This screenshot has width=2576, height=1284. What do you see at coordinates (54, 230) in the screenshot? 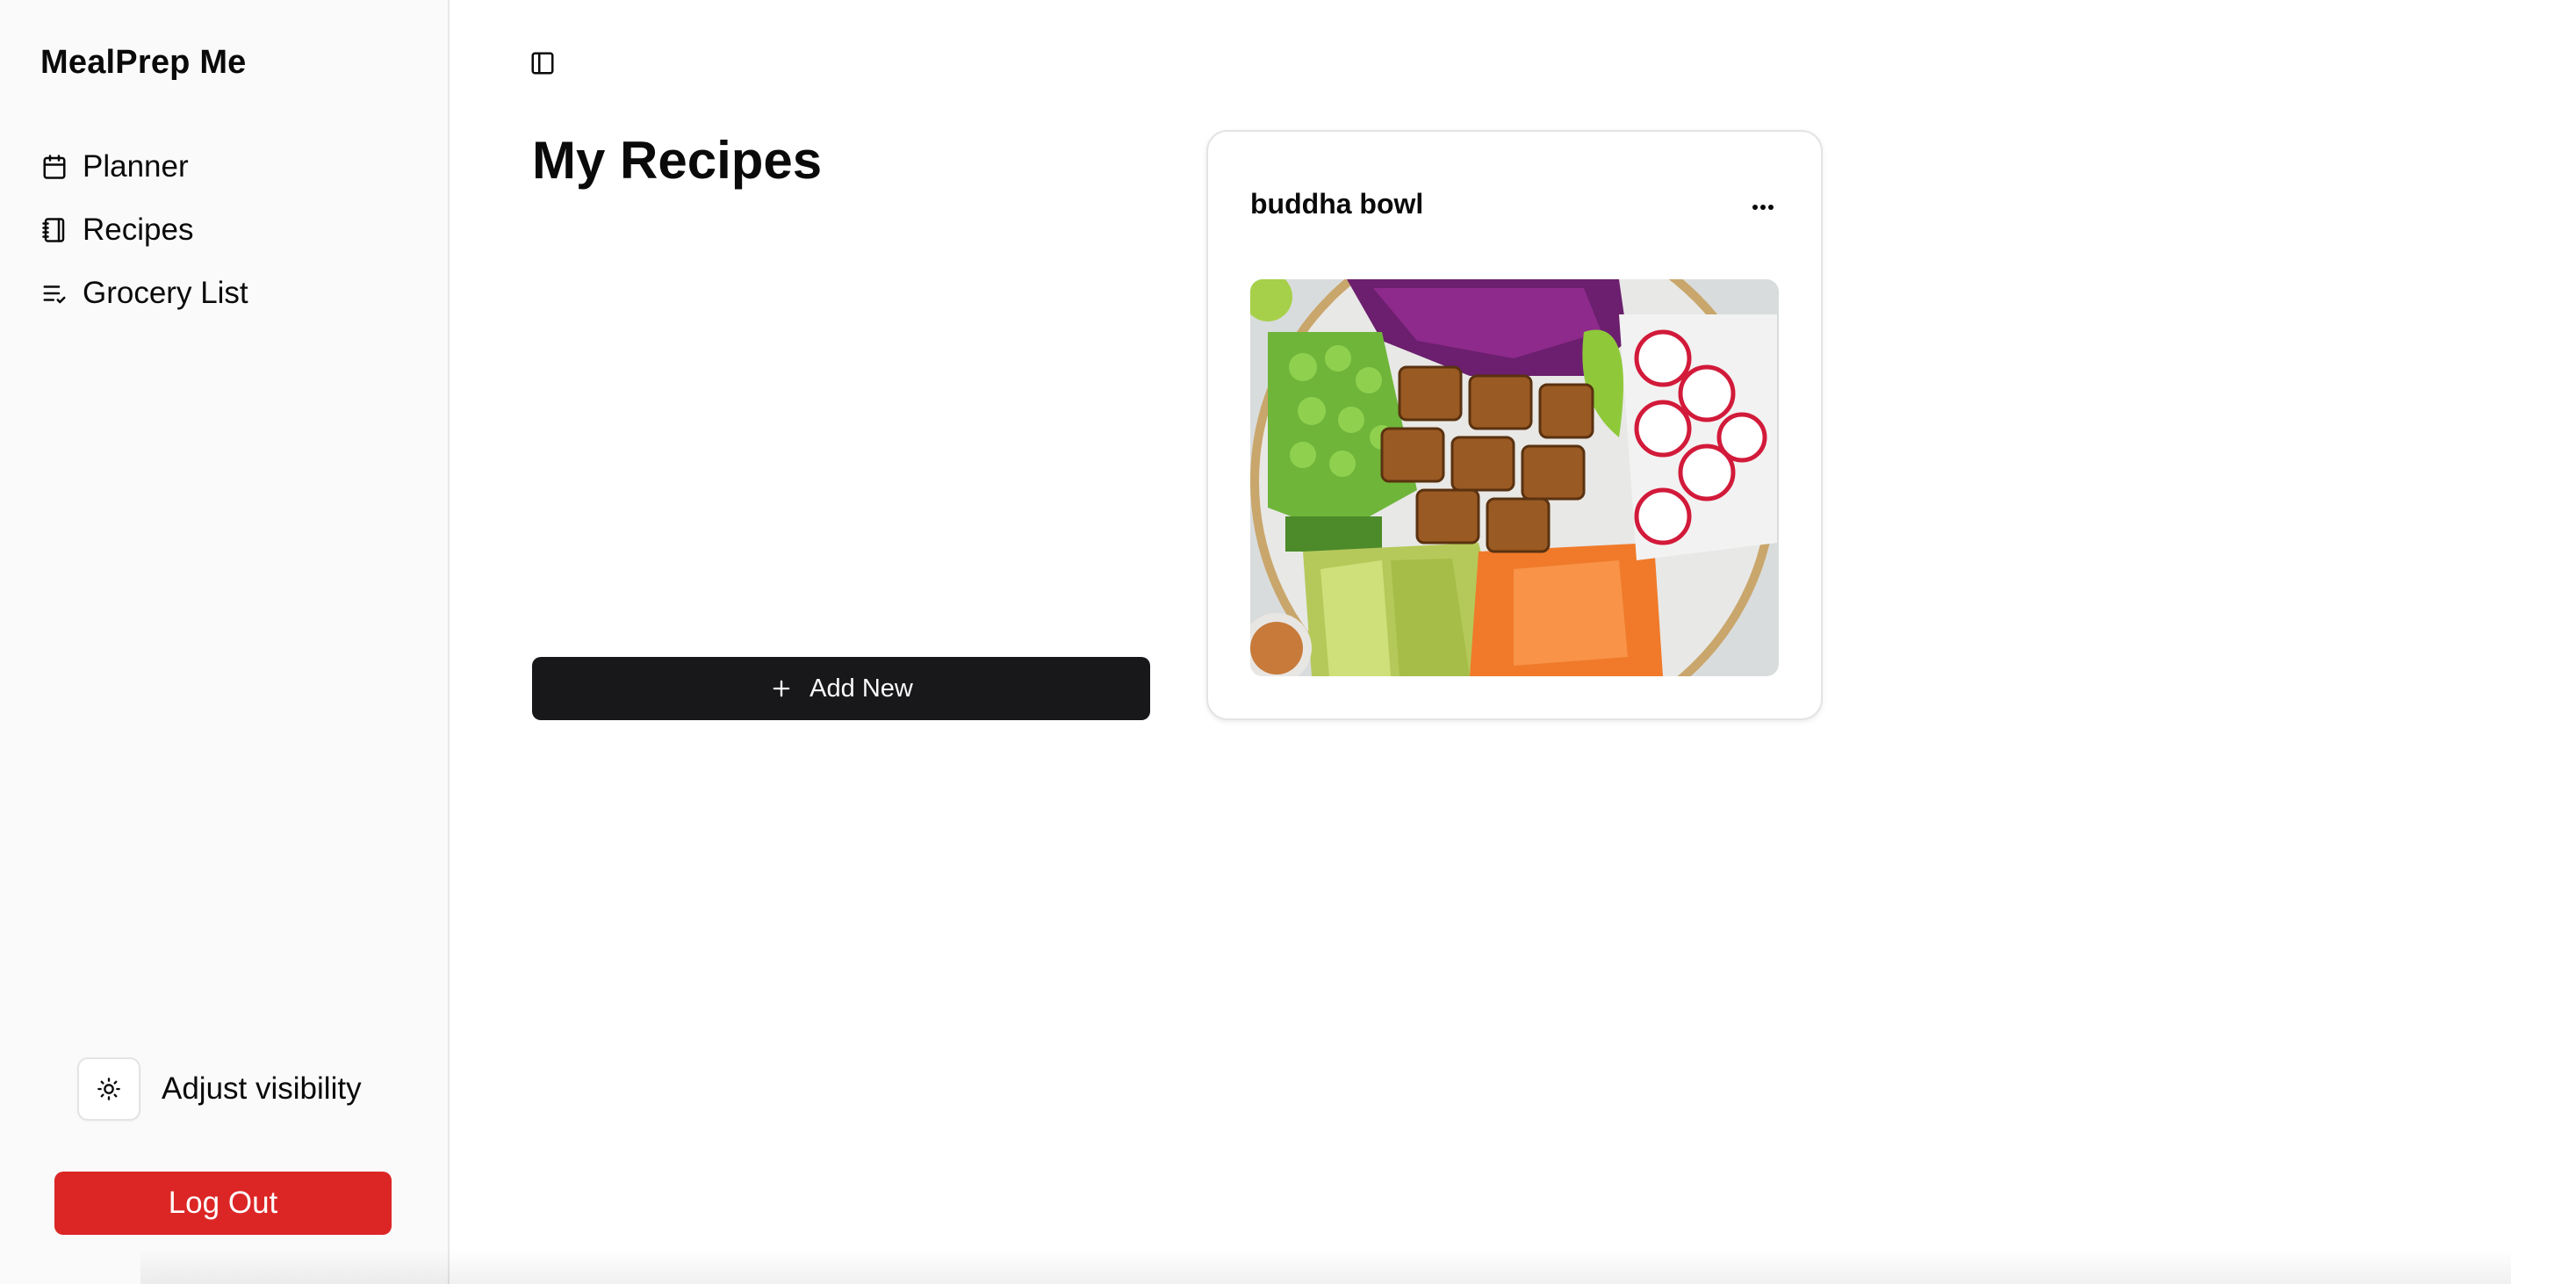
I see `notebook-icon` at bounding box center [54, 230].